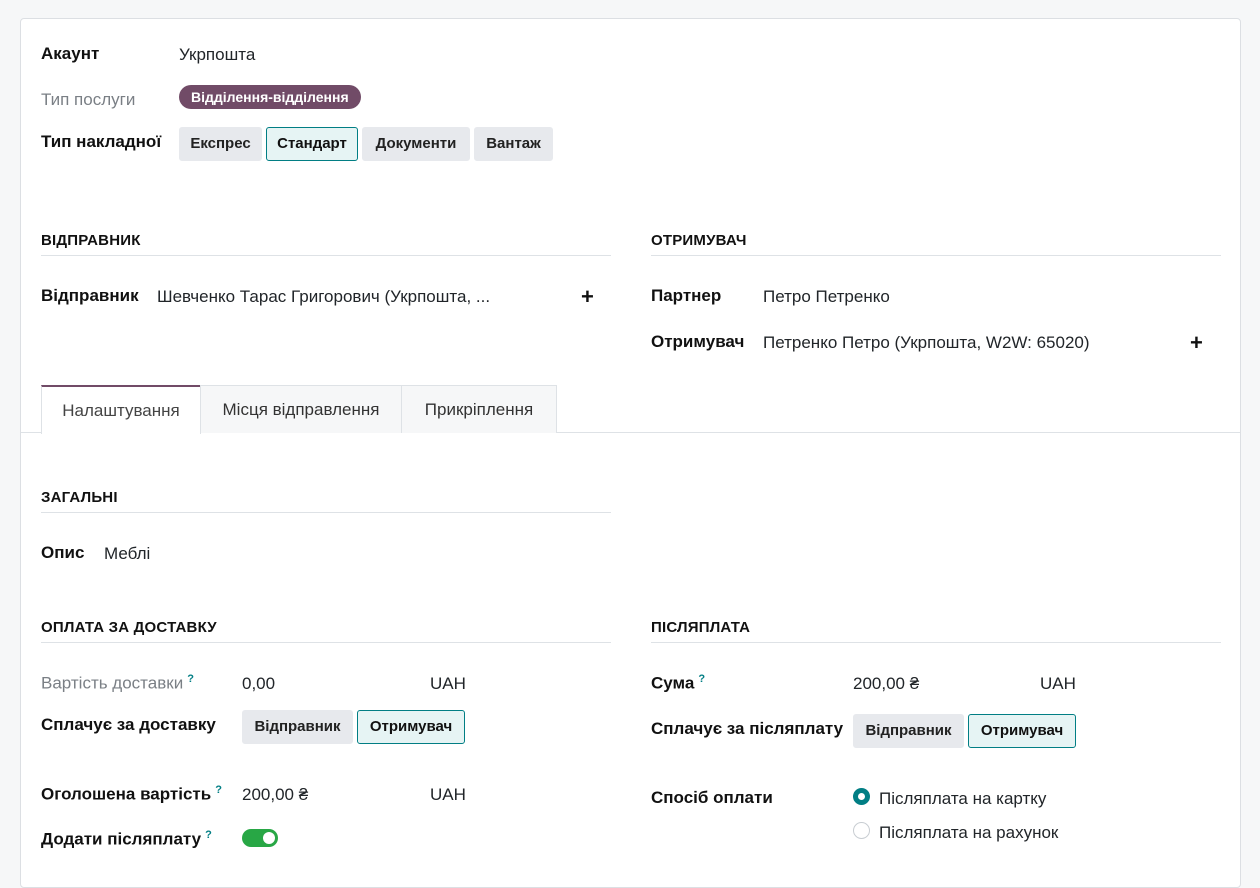 The height and width of the screenshot is (888, 1260). Describe the element at coordinates (908, 731) in the screenshot. I see `cod-payer-sender-button: Відправник` at that location.